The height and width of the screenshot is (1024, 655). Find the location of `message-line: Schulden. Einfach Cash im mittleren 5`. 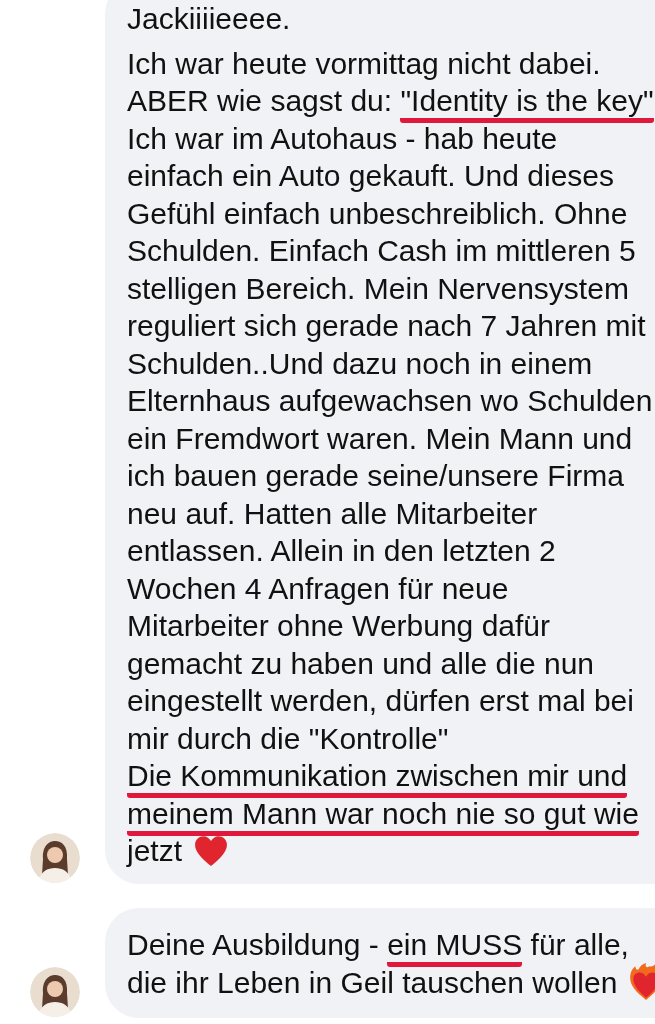

message-line: Schulden. Einfach Cash im mittleren 5 is located at coordinates (381, 251).